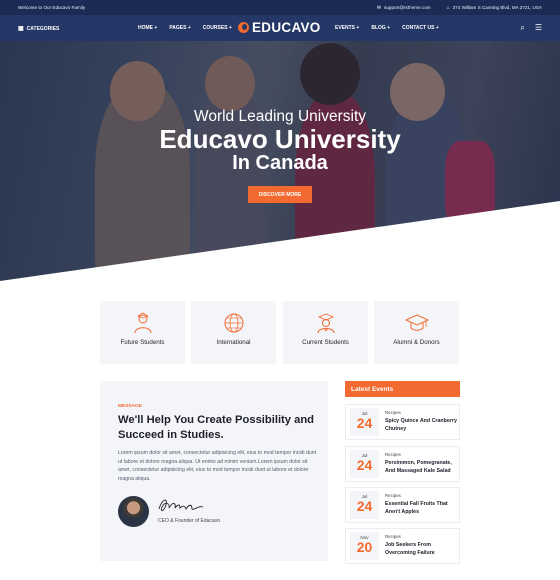  I want to click on search-icon: ⌕, so click(522, 28).